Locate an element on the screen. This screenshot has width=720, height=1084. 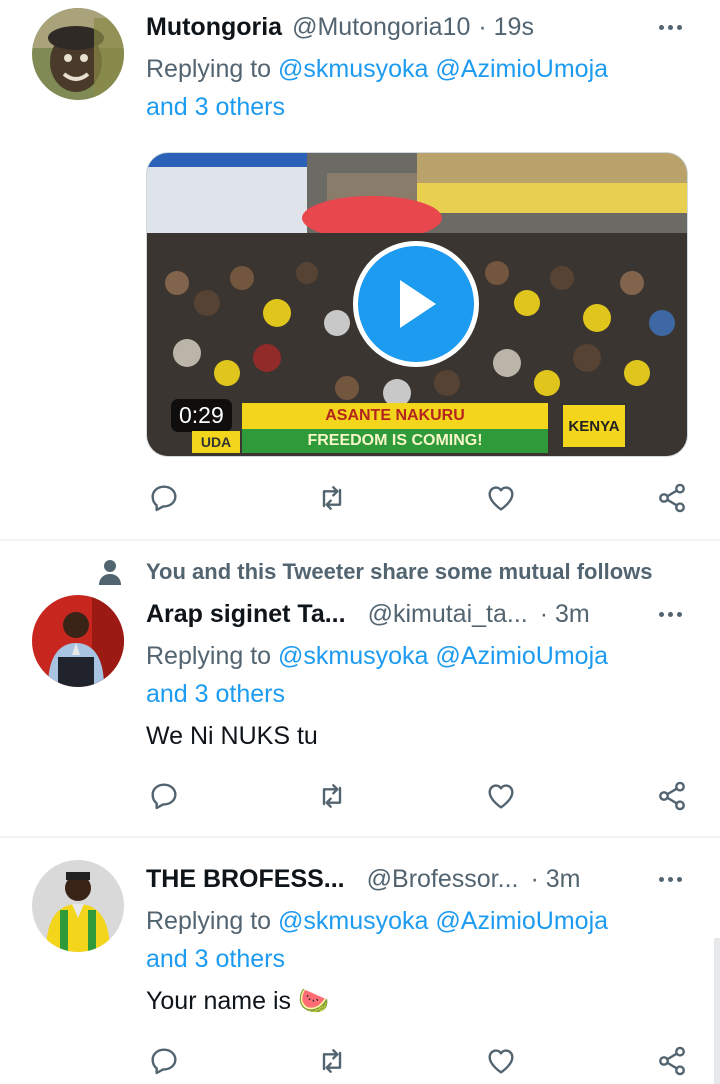
timestamp: · 19s is located at coordinates (506, 27).